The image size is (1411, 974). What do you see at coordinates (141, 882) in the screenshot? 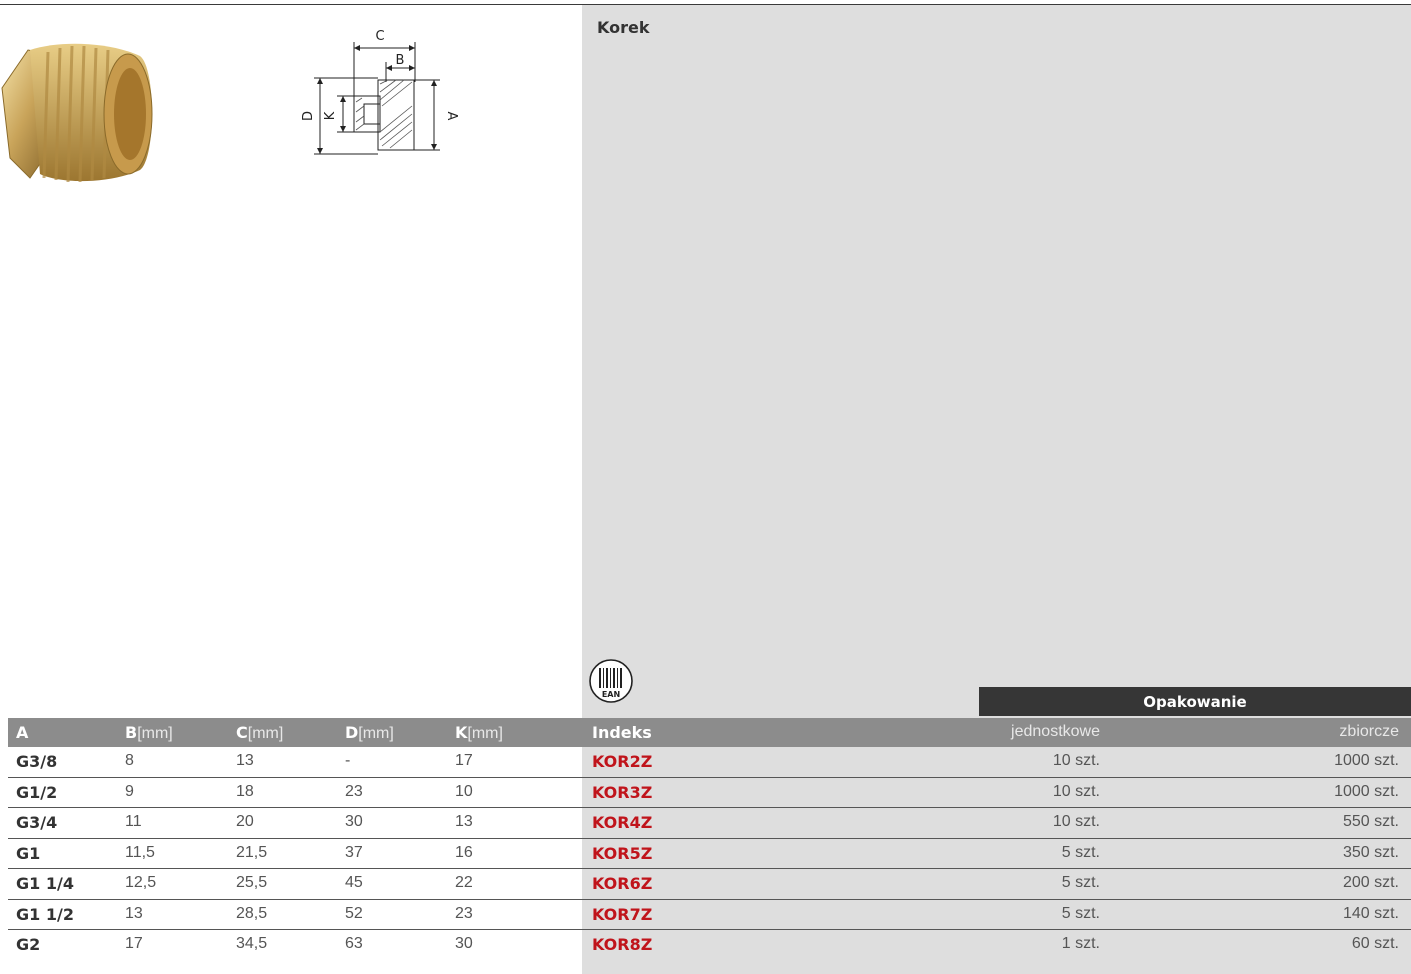
I see `cell-b: 12,5` at bounding box center [141, 882].